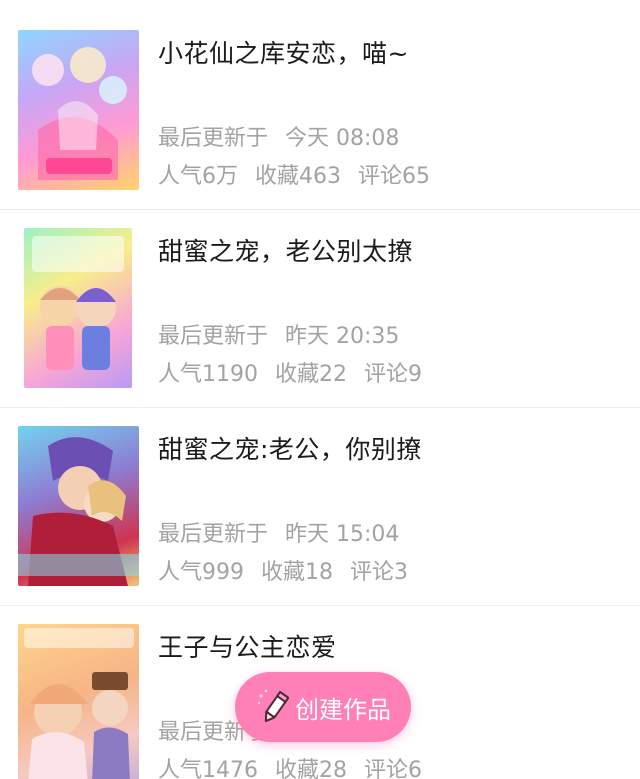  Describe the element at coordinates (342, 138) in the screenshot. I see `updated-time: 今天 08:08` at that location.